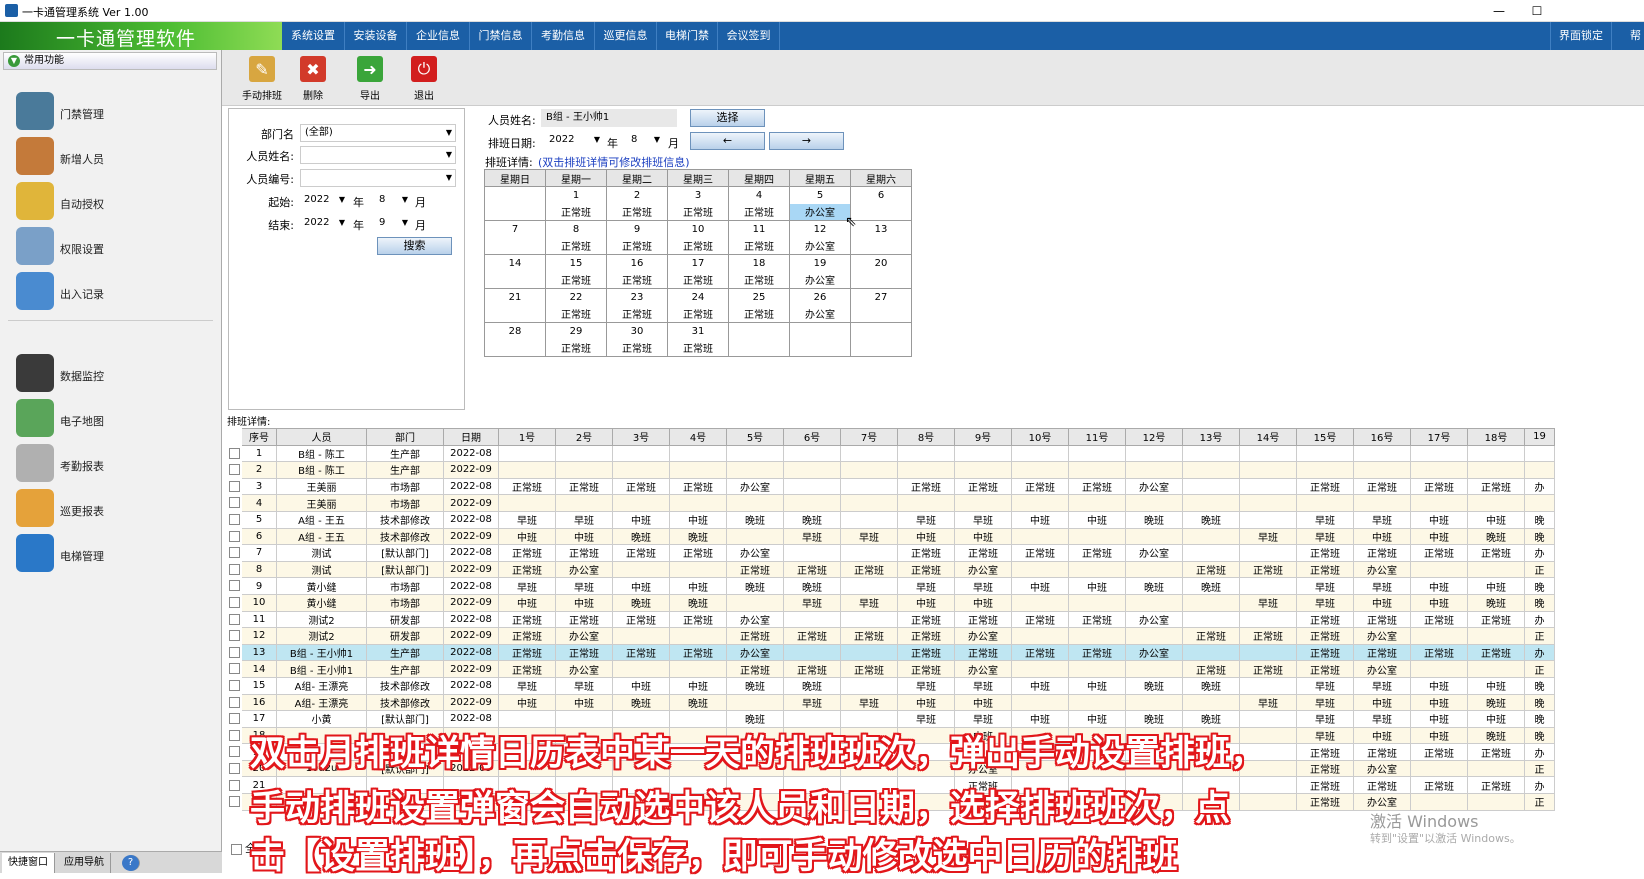  I want to click on table-cell: 6, so click(259, 536).